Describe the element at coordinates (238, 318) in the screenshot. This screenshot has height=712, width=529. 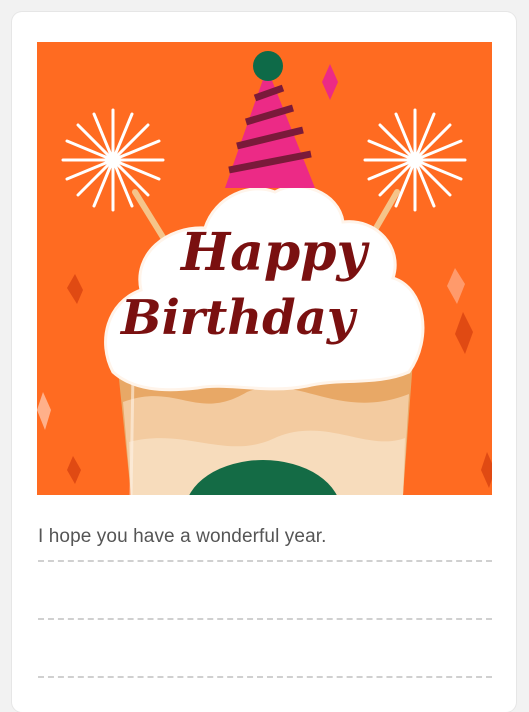
I see `greeting-line-2: Birthday` at that location.